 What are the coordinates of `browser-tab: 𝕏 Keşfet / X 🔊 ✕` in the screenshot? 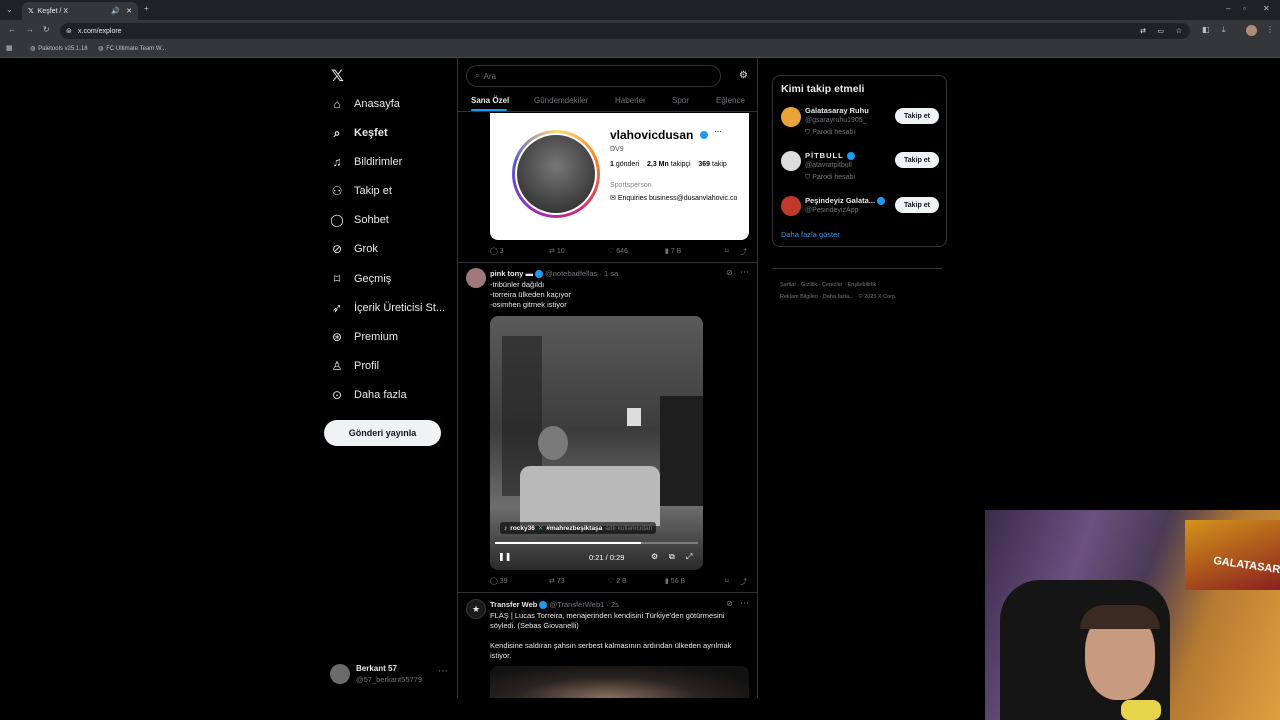 It's located at (80, 11).